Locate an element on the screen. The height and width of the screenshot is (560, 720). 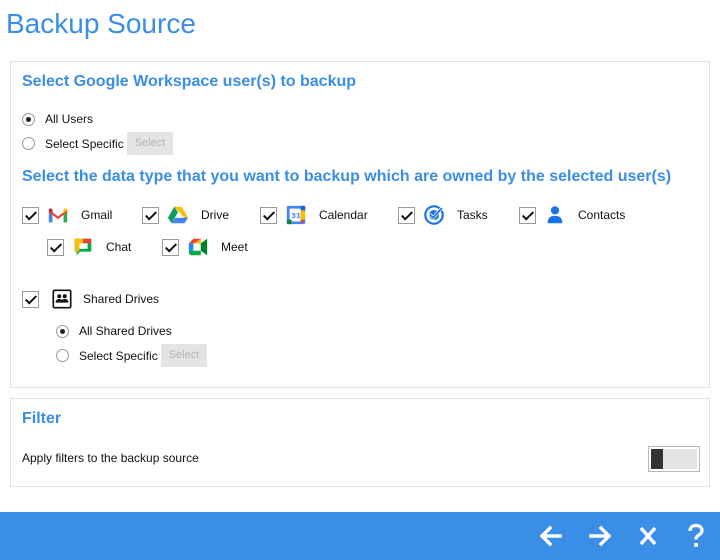
back-button is located at coordinates (551, 536).